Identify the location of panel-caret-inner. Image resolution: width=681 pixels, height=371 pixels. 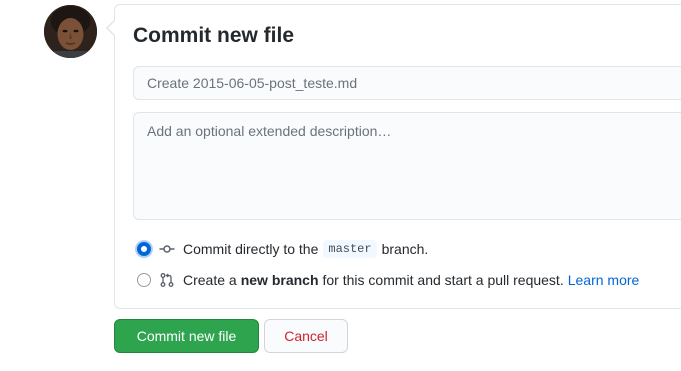
(111, 28).